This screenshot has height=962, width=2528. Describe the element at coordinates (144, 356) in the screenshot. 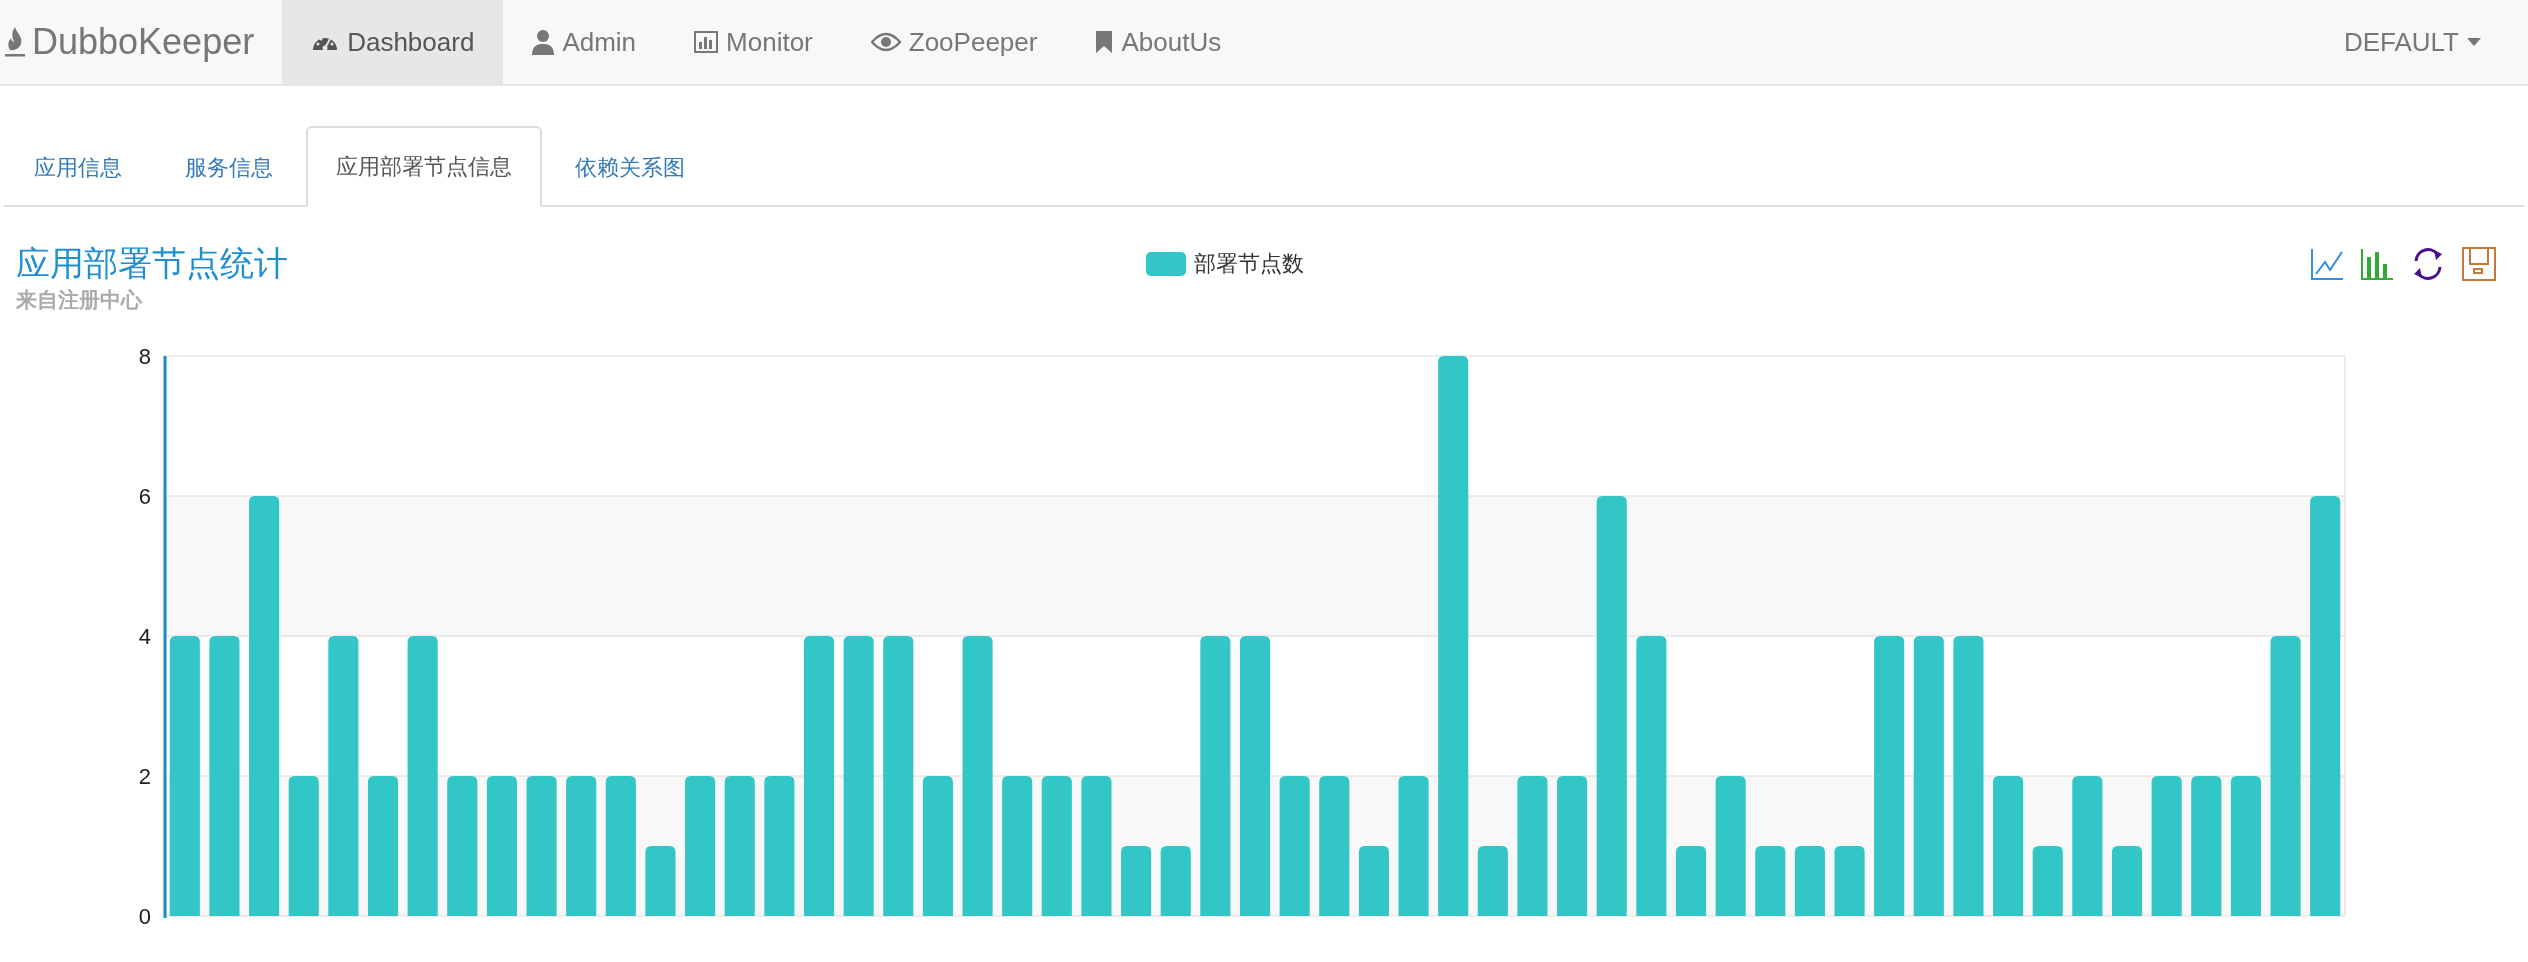

I see `axis-tick-label: 8` at that location.